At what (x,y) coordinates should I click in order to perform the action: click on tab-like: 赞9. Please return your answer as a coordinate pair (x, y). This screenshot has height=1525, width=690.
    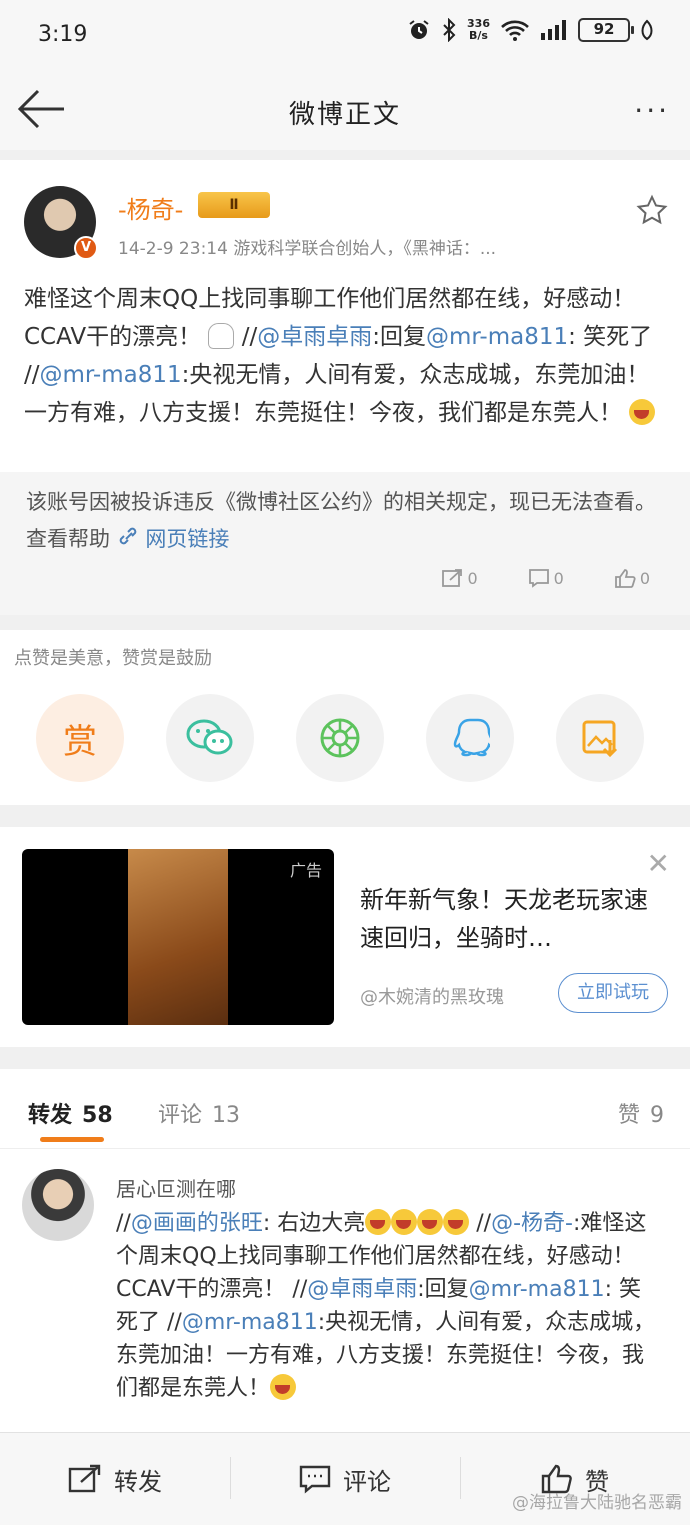
    Looking at the image, I should click on (641, 1113).